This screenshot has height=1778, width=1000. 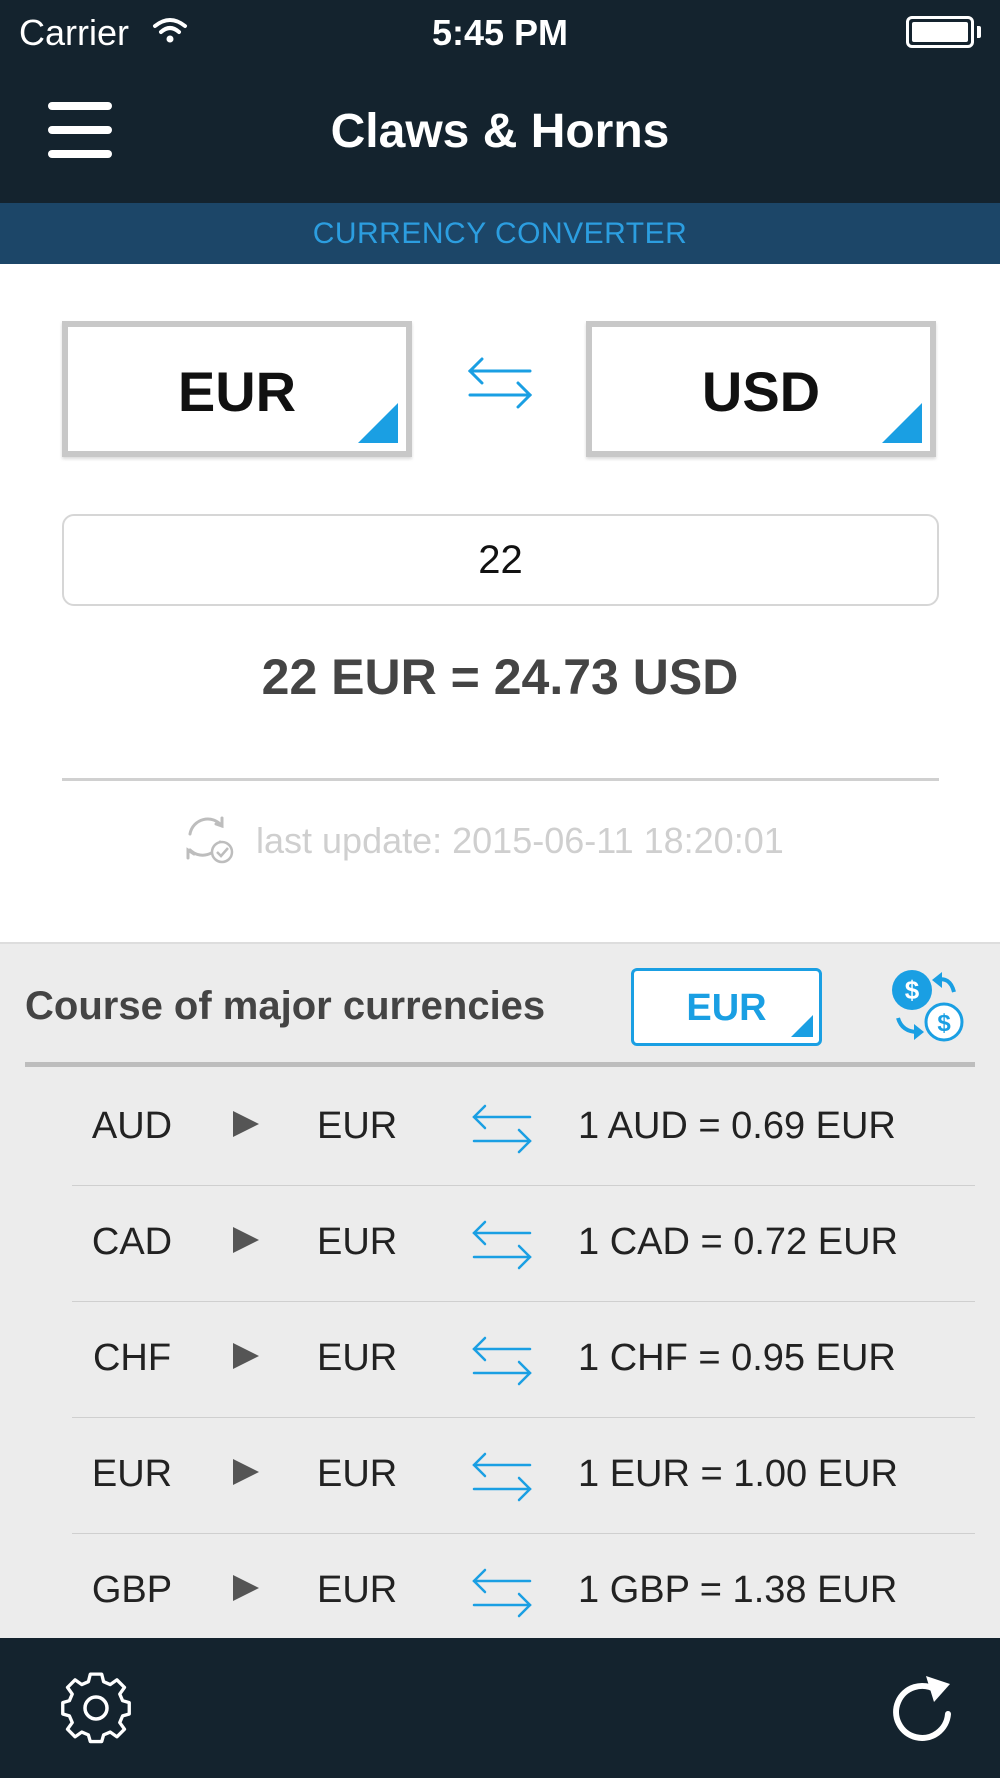 What do you see at coordinates (500, 383) in the screenshot?
I see `swap-currencies-icon` at bounding box center [500, 383].